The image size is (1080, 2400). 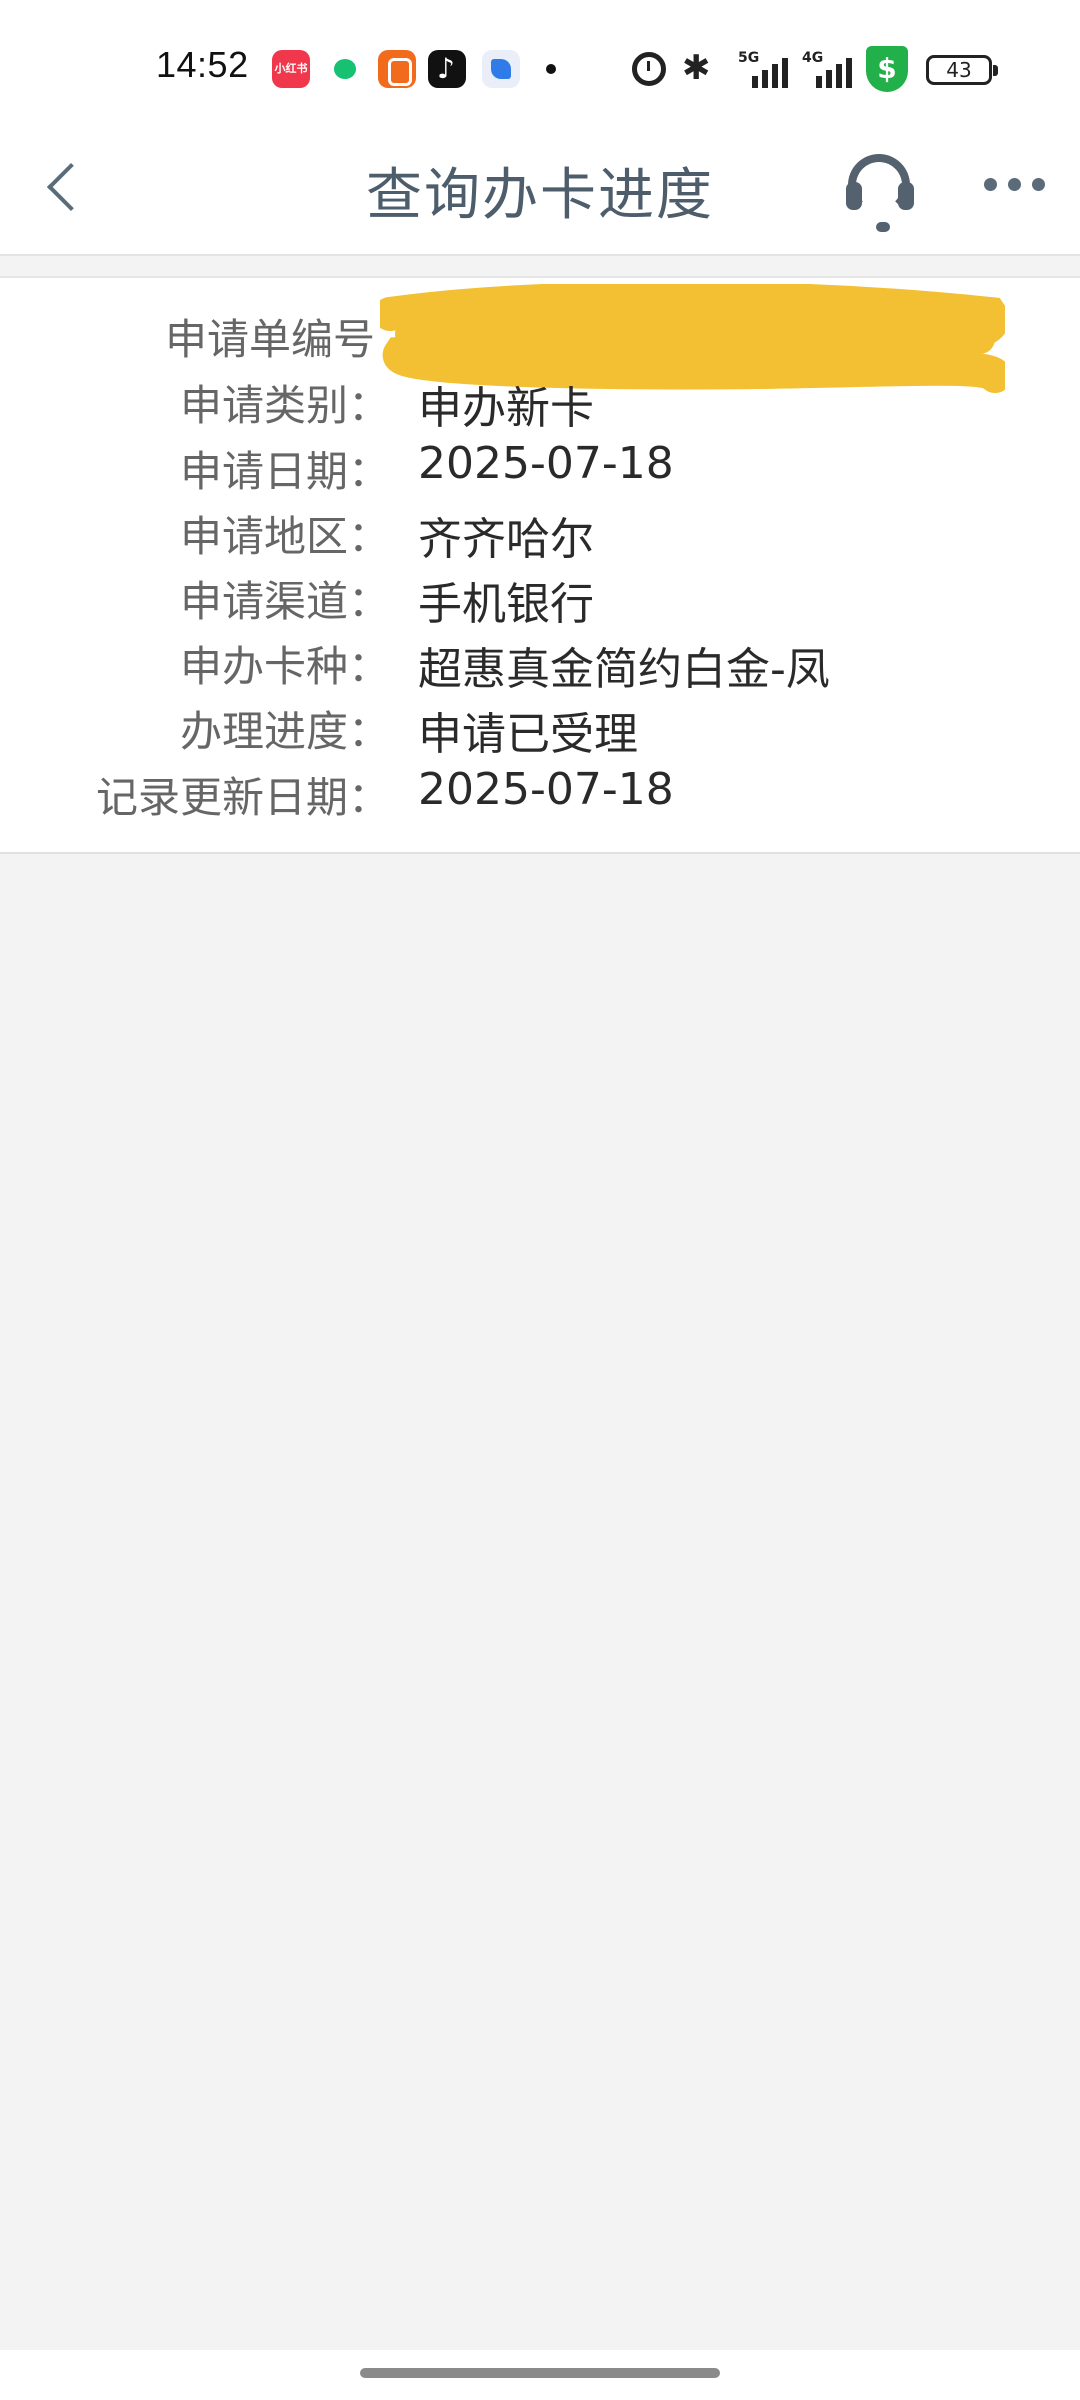 I want to click on detail-value: 申请已受理, so click(x=528, y=734).